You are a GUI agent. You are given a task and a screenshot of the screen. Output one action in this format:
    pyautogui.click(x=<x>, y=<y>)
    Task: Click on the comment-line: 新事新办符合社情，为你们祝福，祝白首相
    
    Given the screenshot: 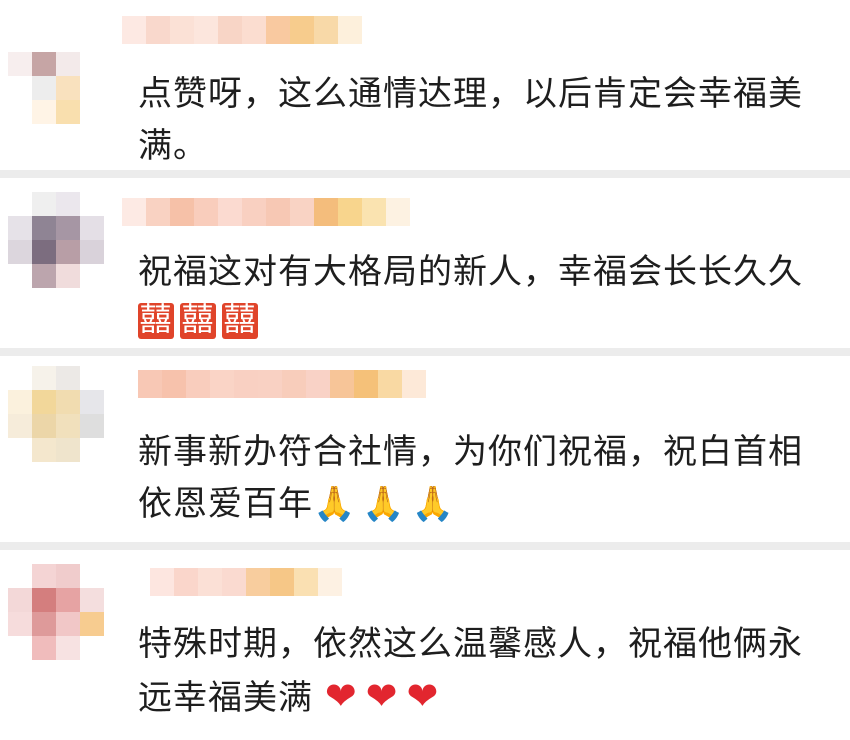 What is the action you would take?
    pyautogui.click(x=470, y=452)
    